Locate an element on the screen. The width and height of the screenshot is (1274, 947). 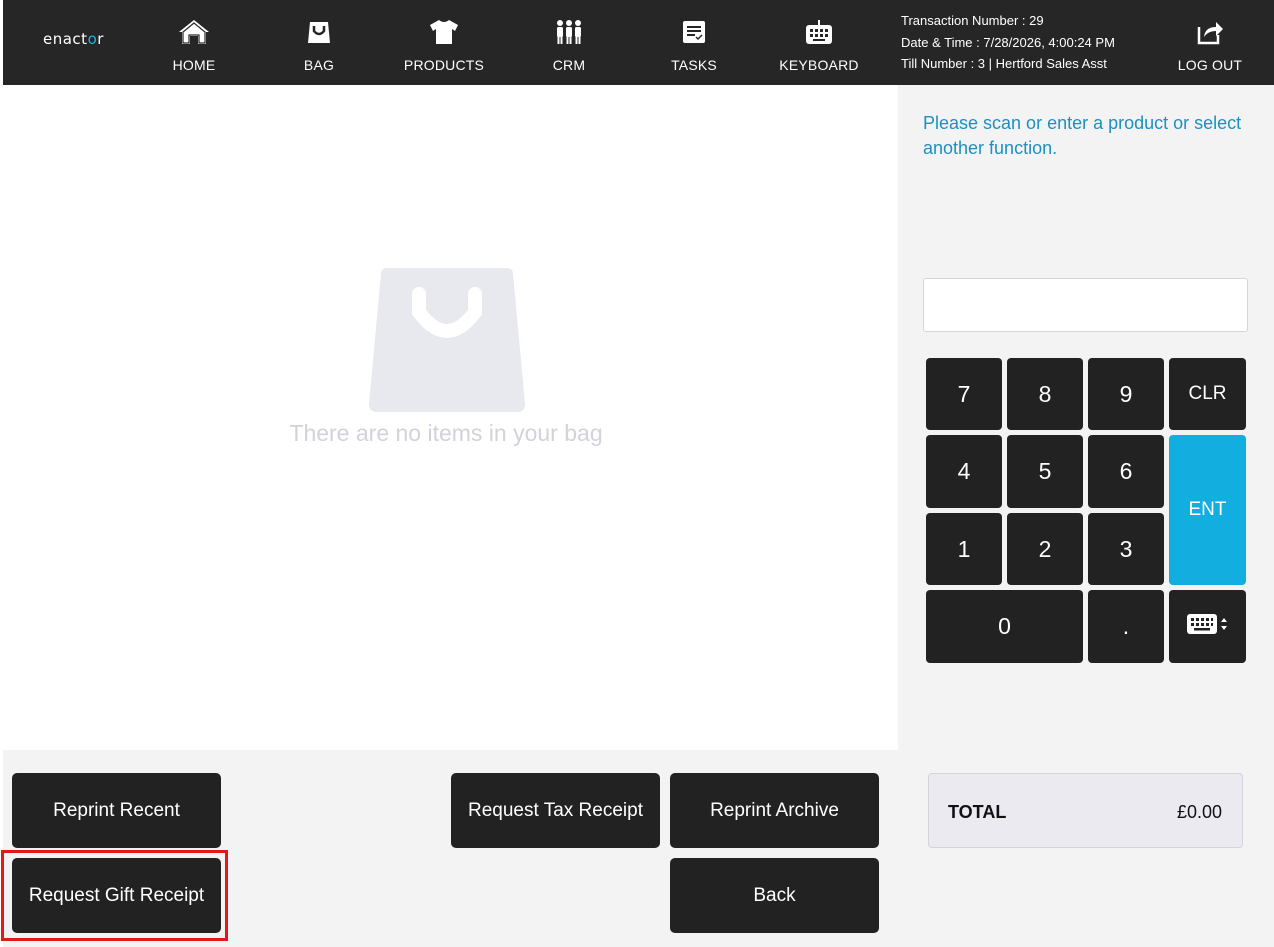
key-2: 2 is located at coordinates (1045, 549).